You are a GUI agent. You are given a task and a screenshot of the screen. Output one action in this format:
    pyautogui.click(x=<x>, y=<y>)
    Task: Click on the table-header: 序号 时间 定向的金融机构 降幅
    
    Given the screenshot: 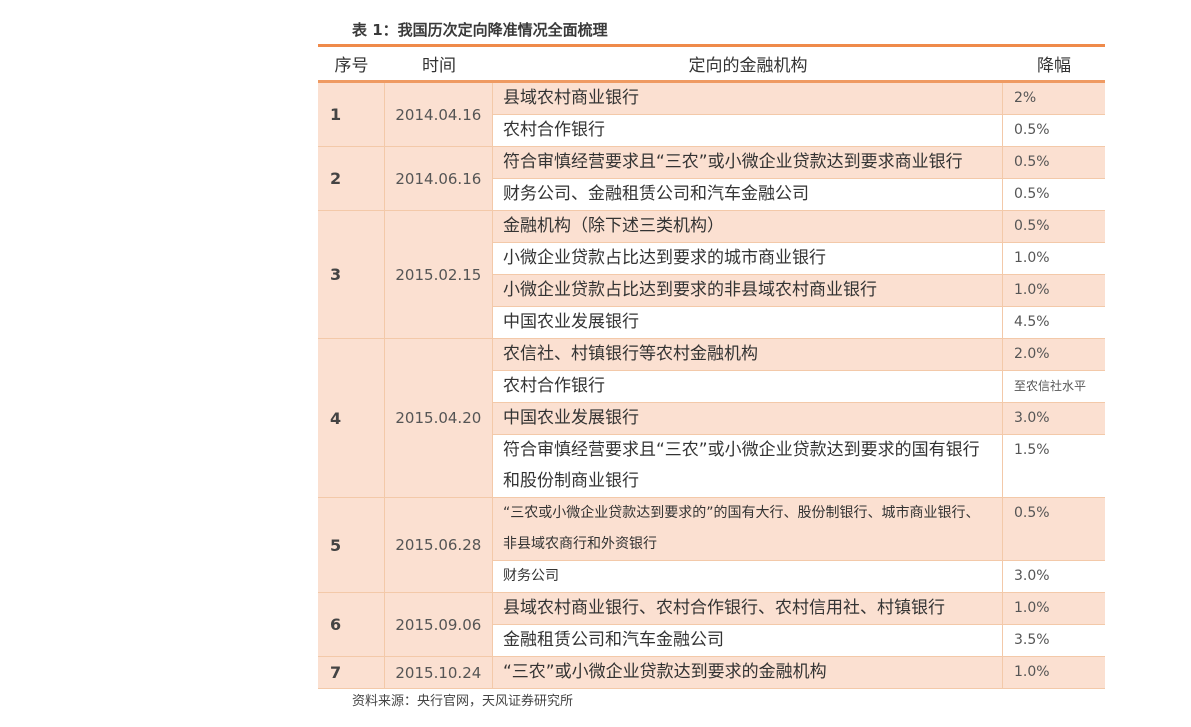 What is the action you would take?
    pyautogui.click(x=711, y=65)
    